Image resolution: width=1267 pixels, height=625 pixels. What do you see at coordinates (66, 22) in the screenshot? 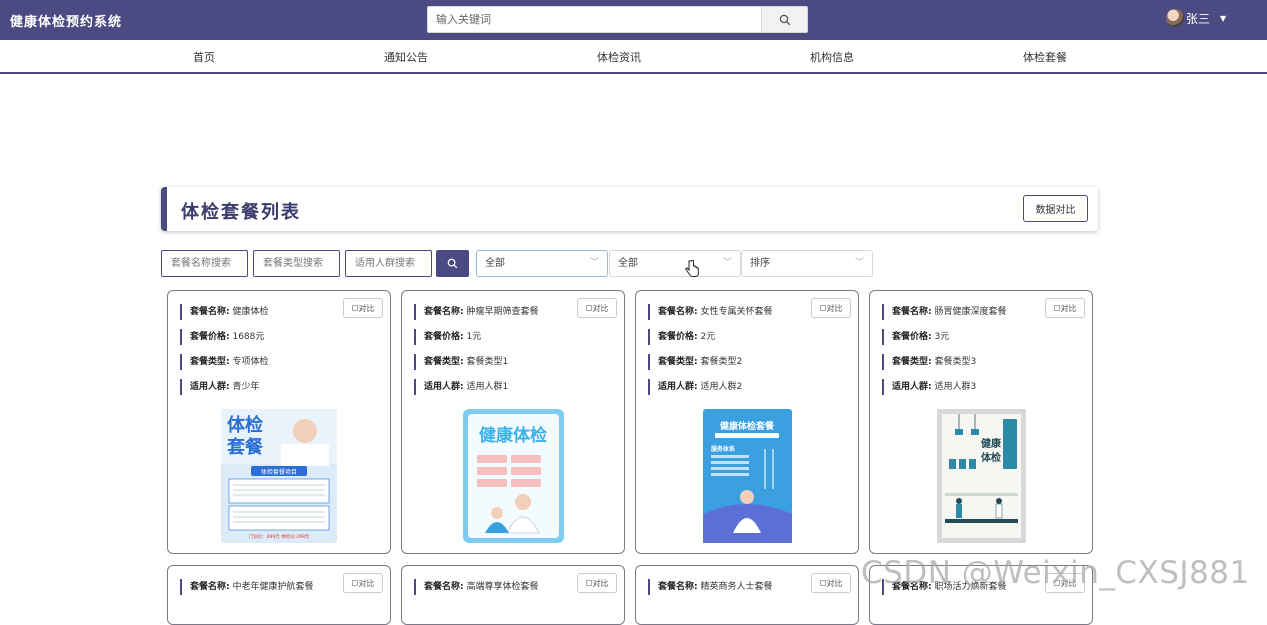
I see `app-title: 健康体检预约系统` at bounding box center [66, 22].